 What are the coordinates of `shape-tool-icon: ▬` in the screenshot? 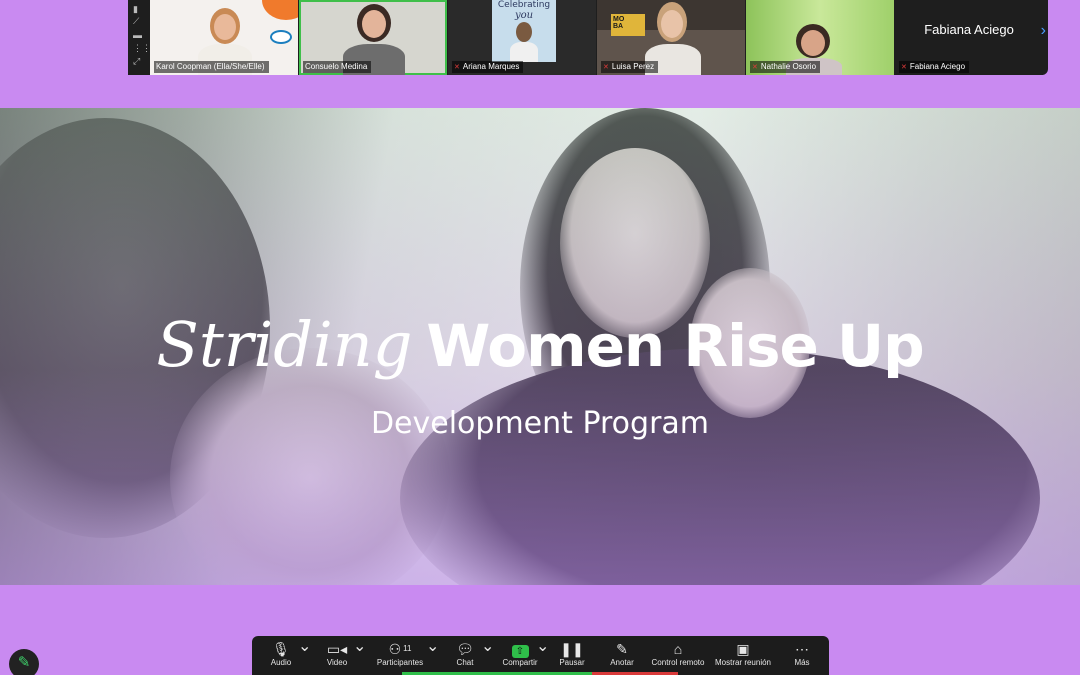 It's located at (138, 35).